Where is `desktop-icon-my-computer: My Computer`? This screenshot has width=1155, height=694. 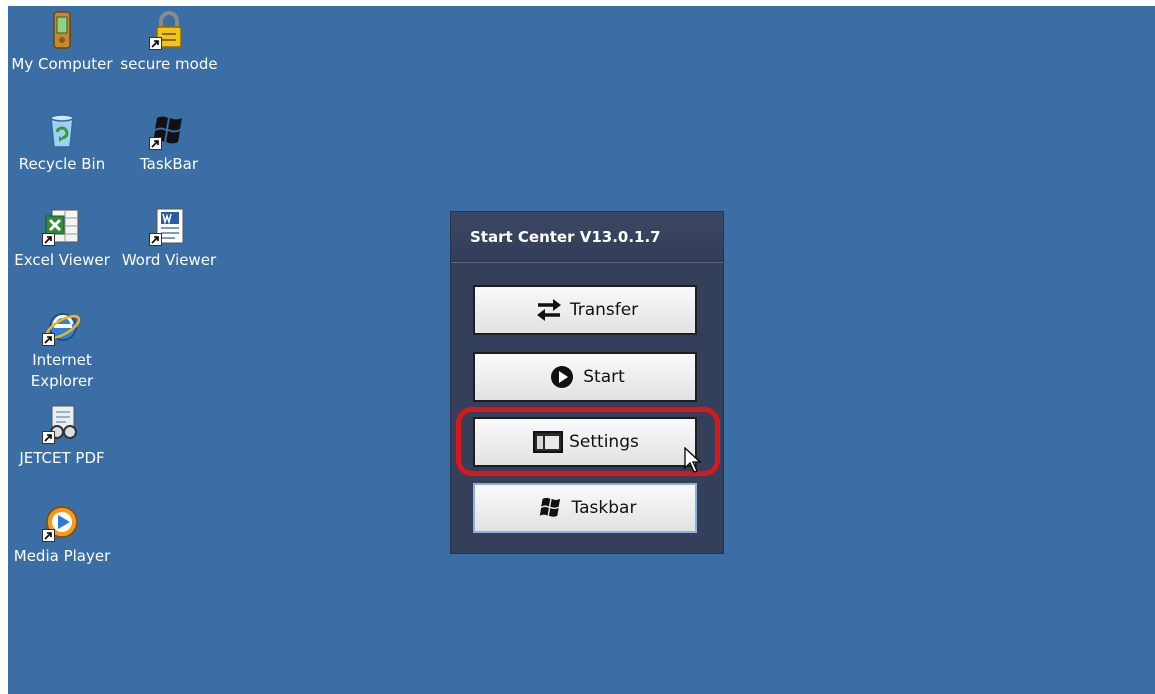 desktop-icon-my-computer: My Computer is located at coordinates (62, 42).